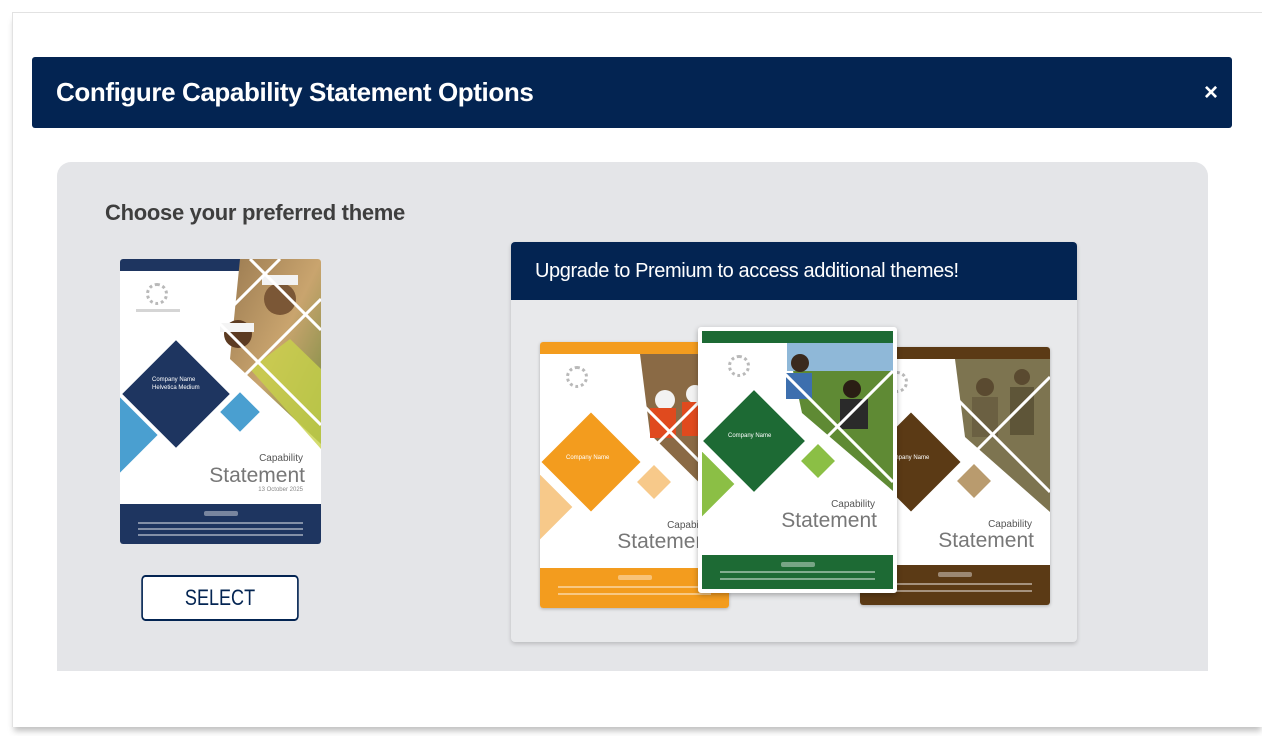 The width and height of the screenshot is (1262, 736). What do you see at coordinates (176, 388) in the screenshot?
I see `cover-subtitle: Helvetica Medium` at bounding box center [176, 388].